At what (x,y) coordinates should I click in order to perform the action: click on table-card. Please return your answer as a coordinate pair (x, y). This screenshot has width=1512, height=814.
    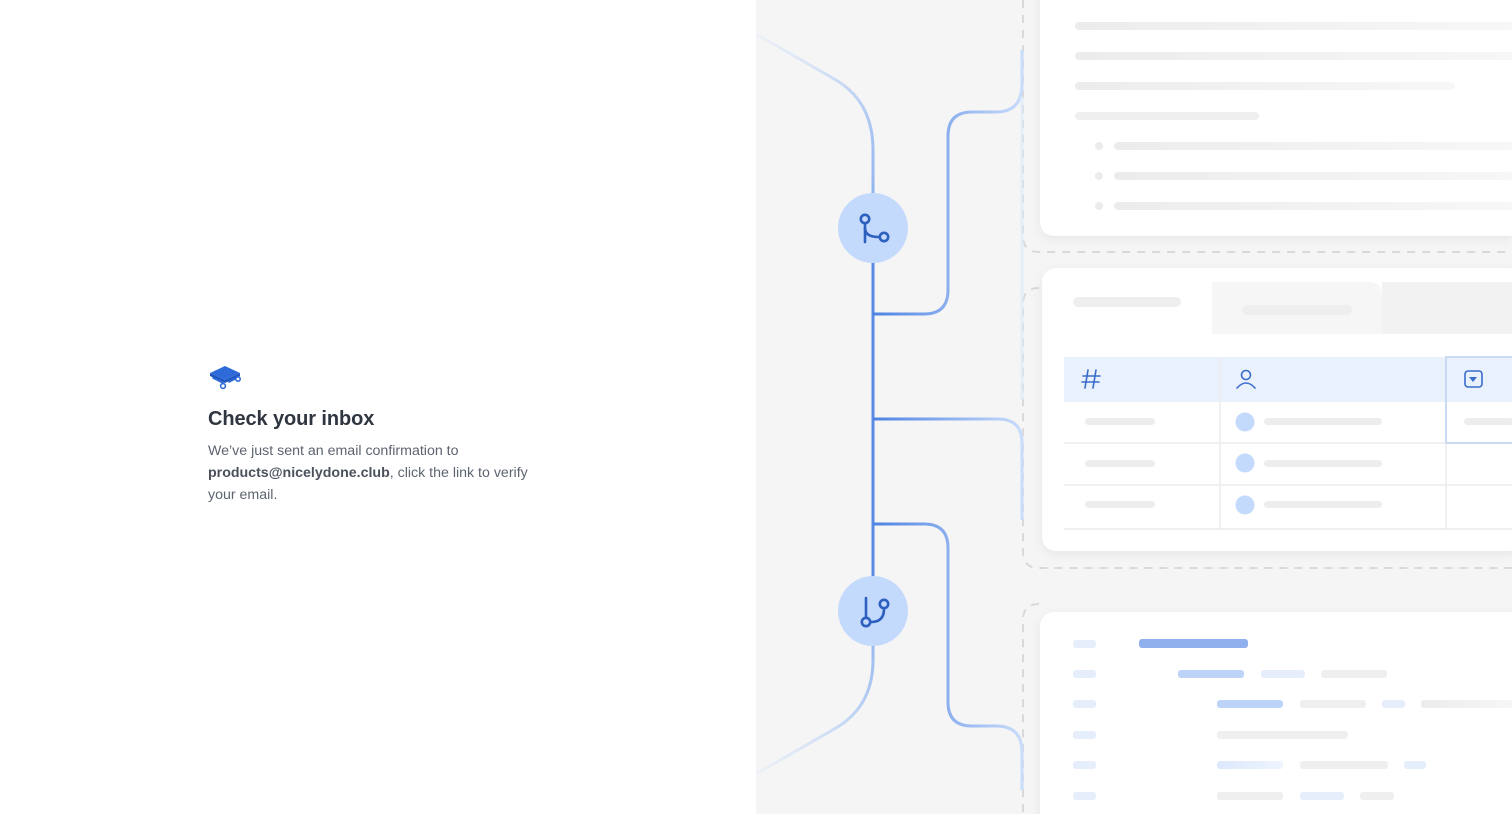
    Looking at the image, I should click on (1277, 409).